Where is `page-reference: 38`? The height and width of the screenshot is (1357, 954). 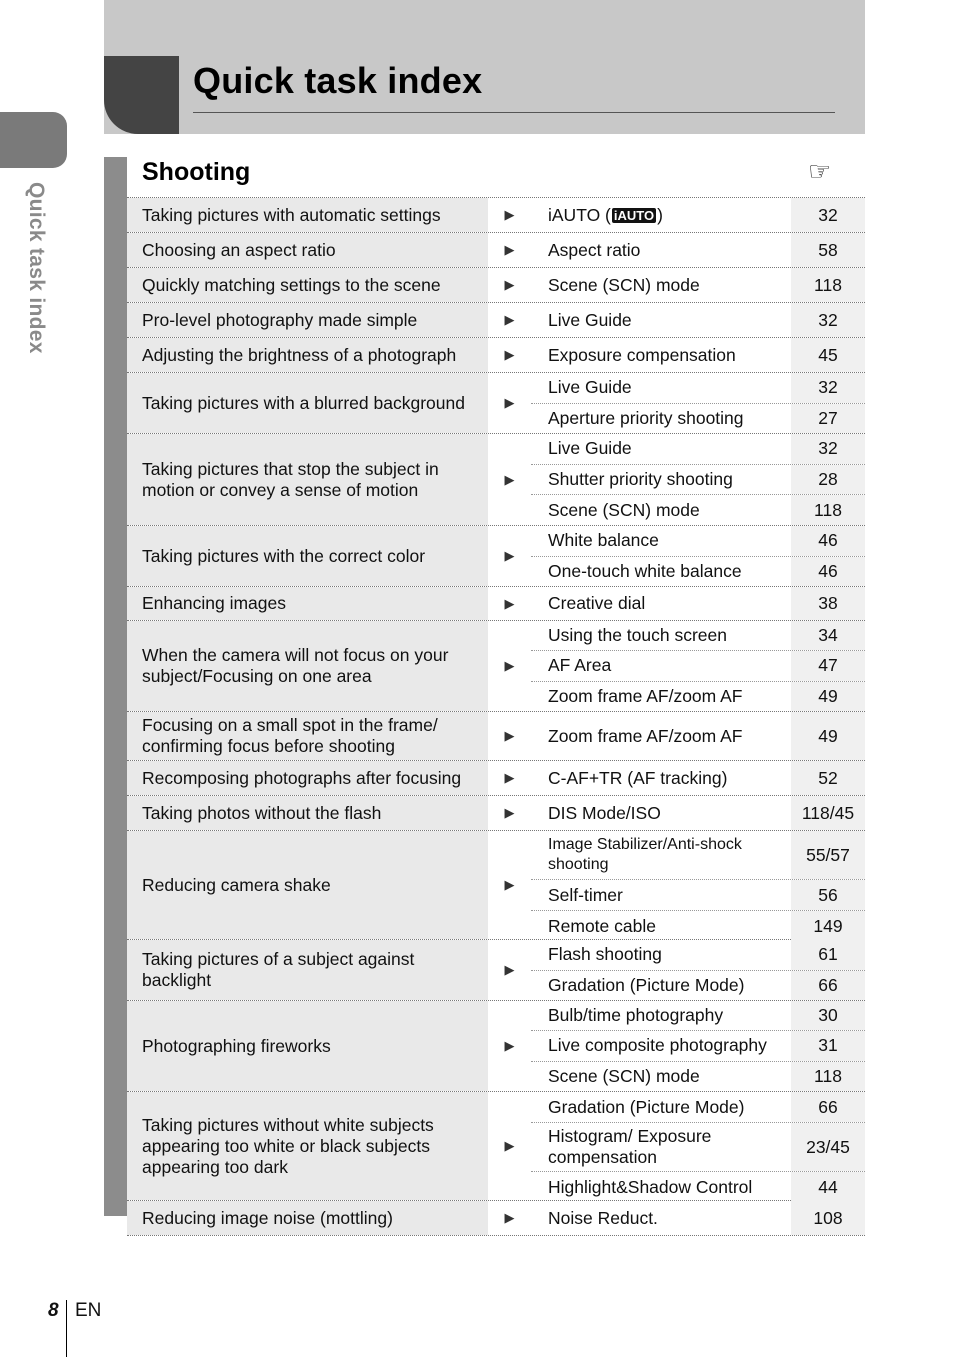
page-reference: 38 is located at coordinates (828, 603).